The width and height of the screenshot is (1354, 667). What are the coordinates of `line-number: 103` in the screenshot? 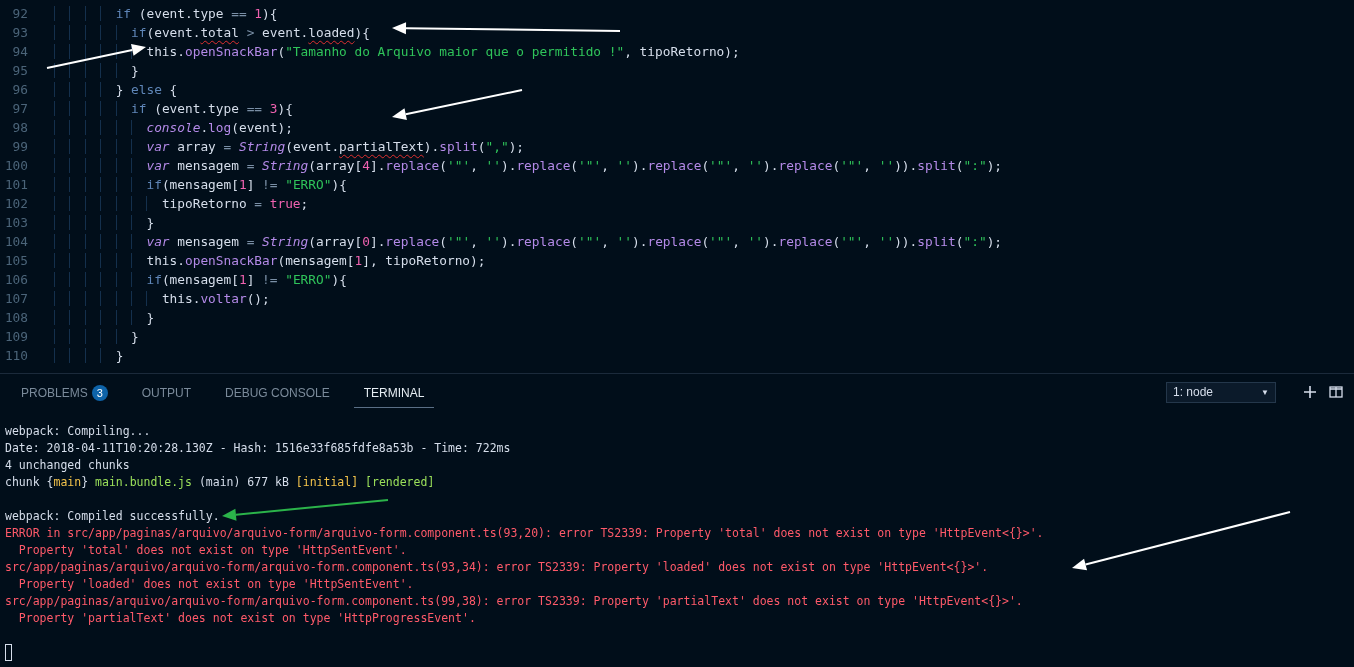 It's located at (15, 223).